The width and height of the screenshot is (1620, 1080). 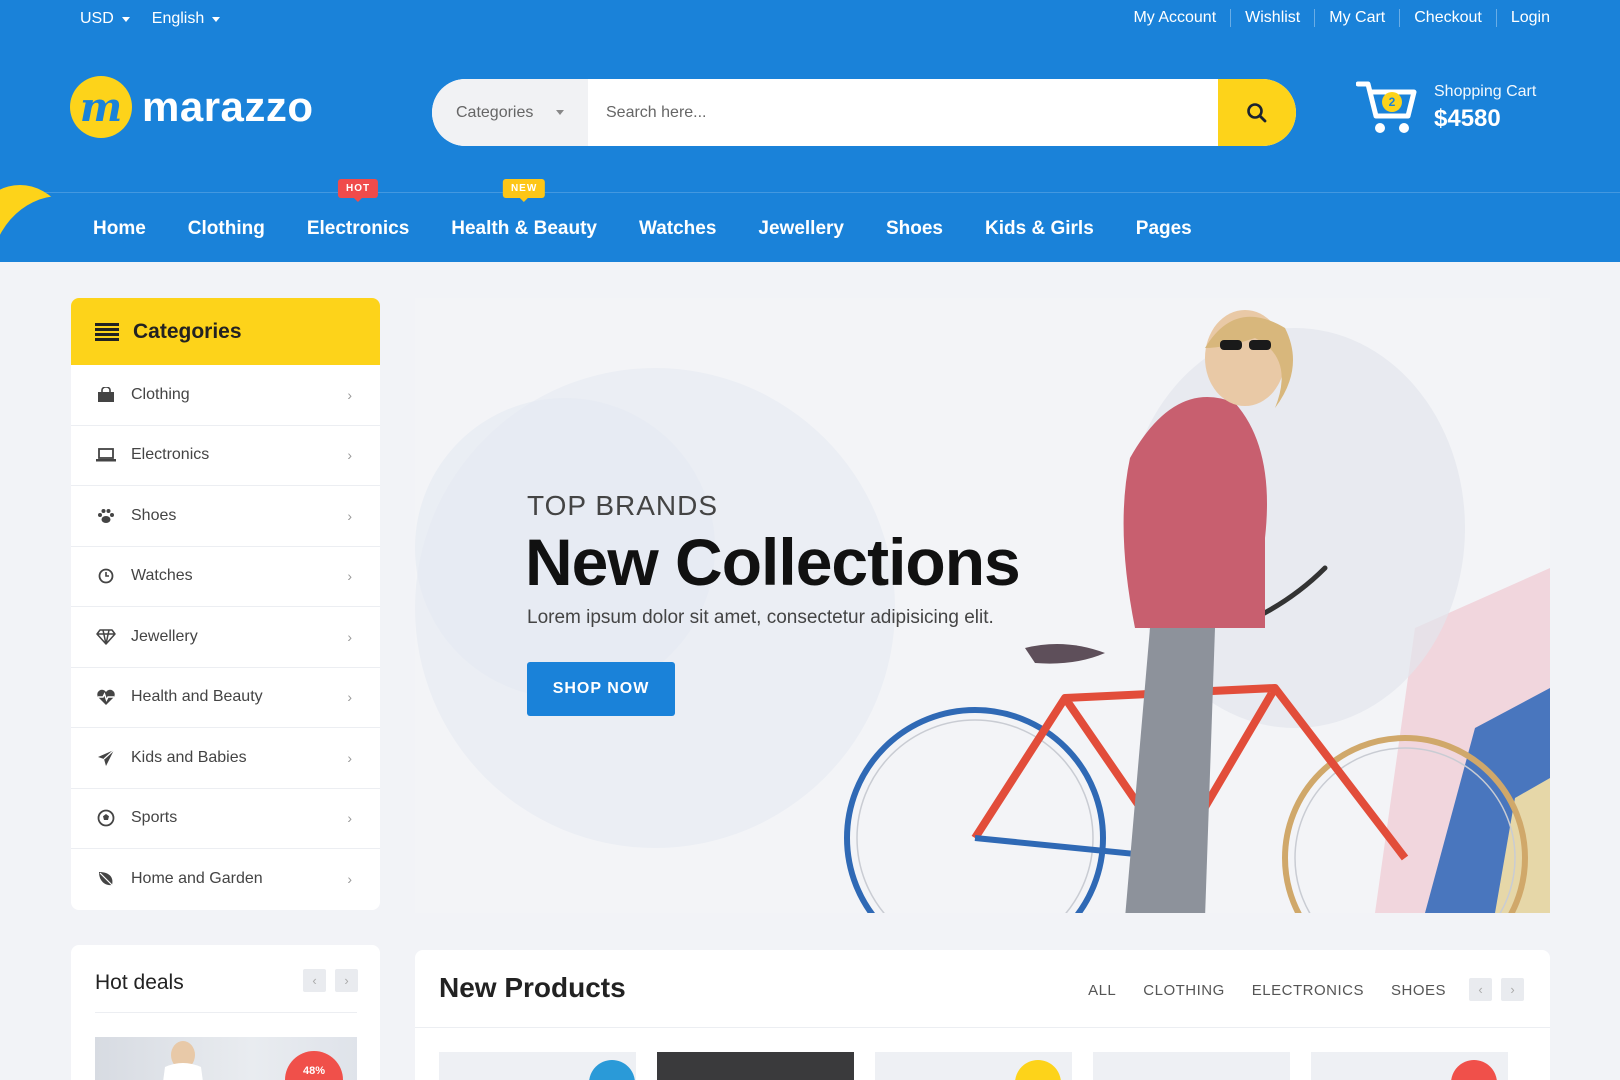 I want to click on nav-jewellery: Jewellery, so click(x=801, y=229).